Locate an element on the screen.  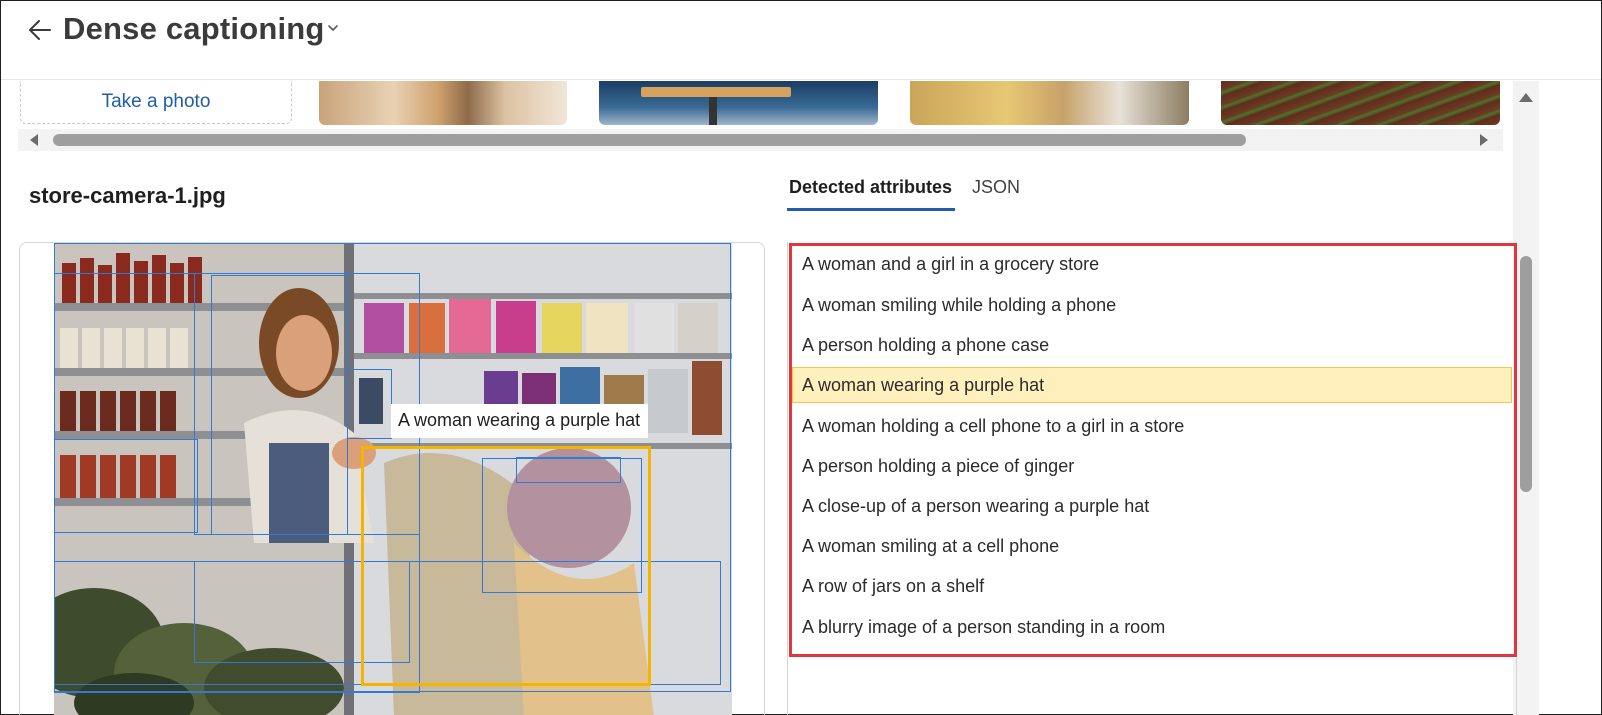
file-name: store-camera-1.jpg is located at coordinates (127, 195).